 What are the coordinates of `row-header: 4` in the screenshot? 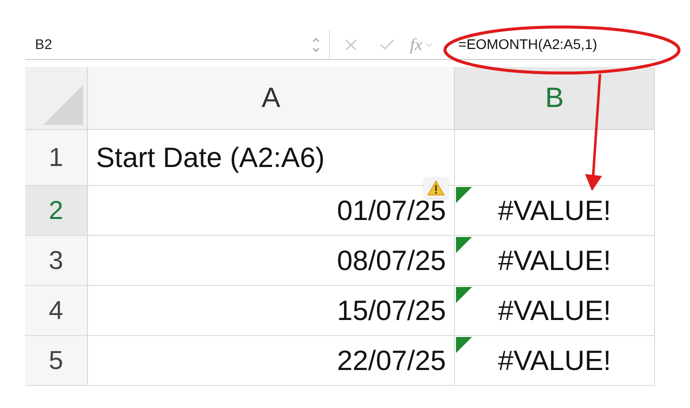 It's located at (56, 310).